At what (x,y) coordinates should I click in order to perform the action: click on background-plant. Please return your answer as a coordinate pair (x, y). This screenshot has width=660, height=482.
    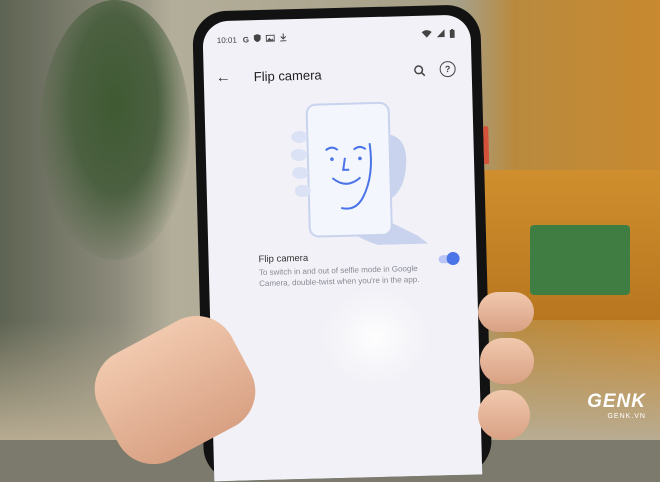
    Looking at the image, I should click on (115, 130).